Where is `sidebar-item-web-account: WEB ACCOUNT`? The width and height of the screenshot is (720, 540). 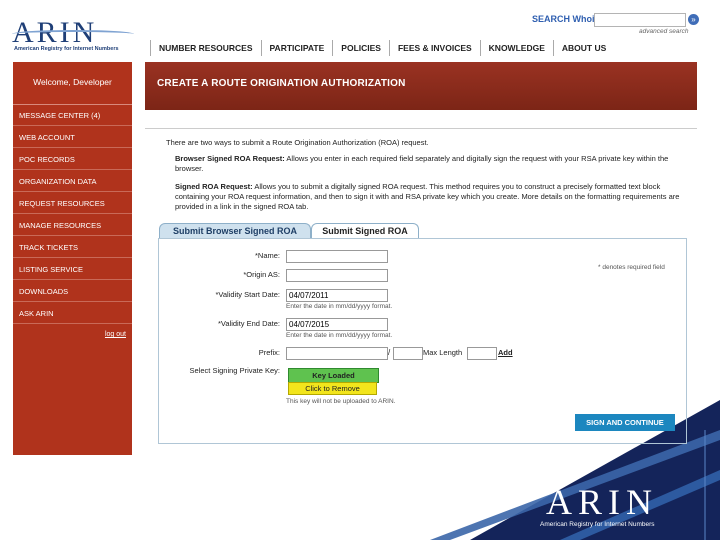 sidebar-item-web-account: WEB ACCOUNT is located at coordinates (72, 137).